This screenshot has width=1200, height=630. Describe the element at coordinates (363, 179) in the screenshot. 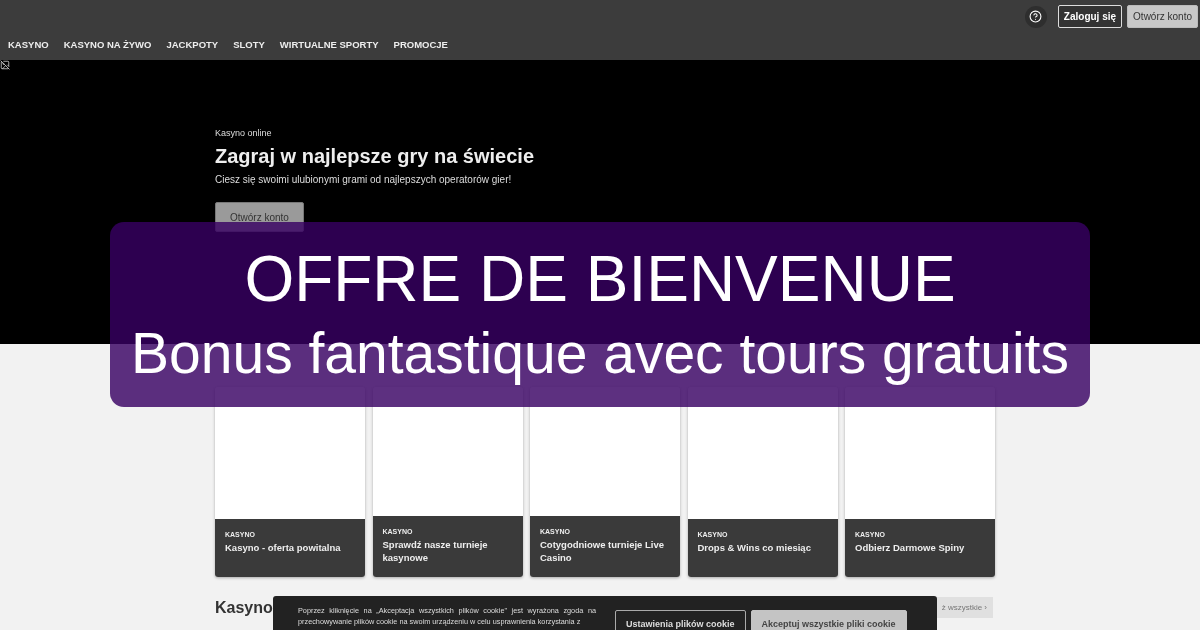

I see `hero-subtitle: Ciesz się swoimi ulubionymi grami od najlepszych operatorów gier!` at that location.